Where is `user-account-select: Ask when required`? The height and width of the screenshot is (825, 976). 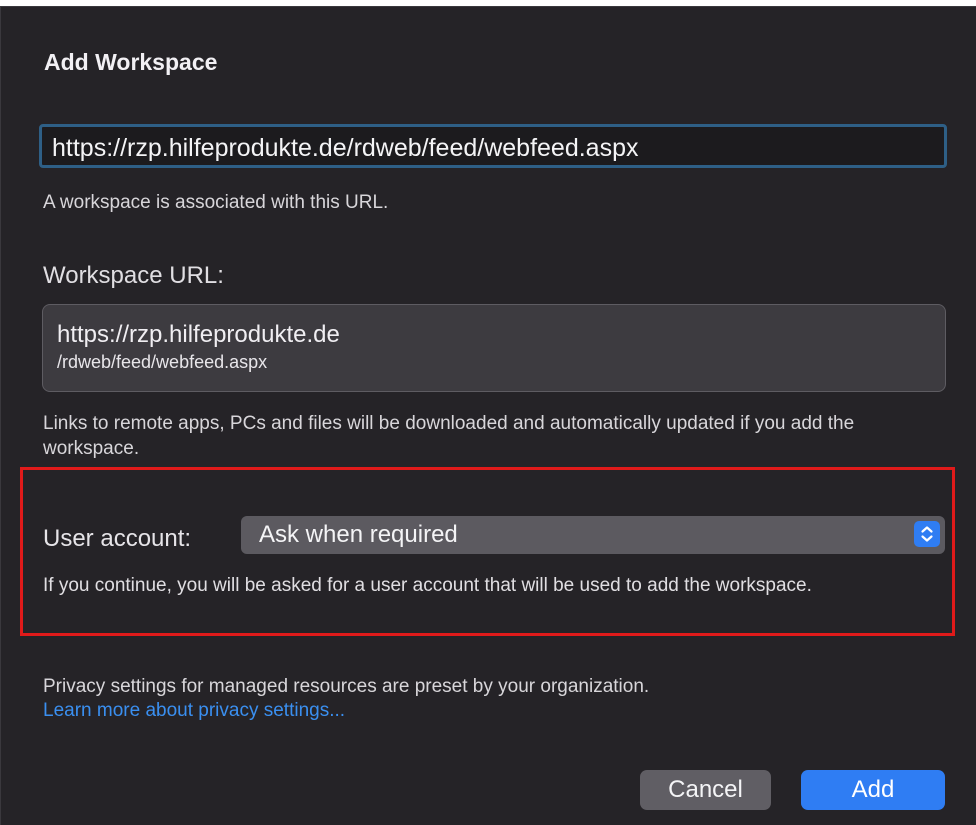 user-account-select: Ask when required is located at coordinates (593, 535).